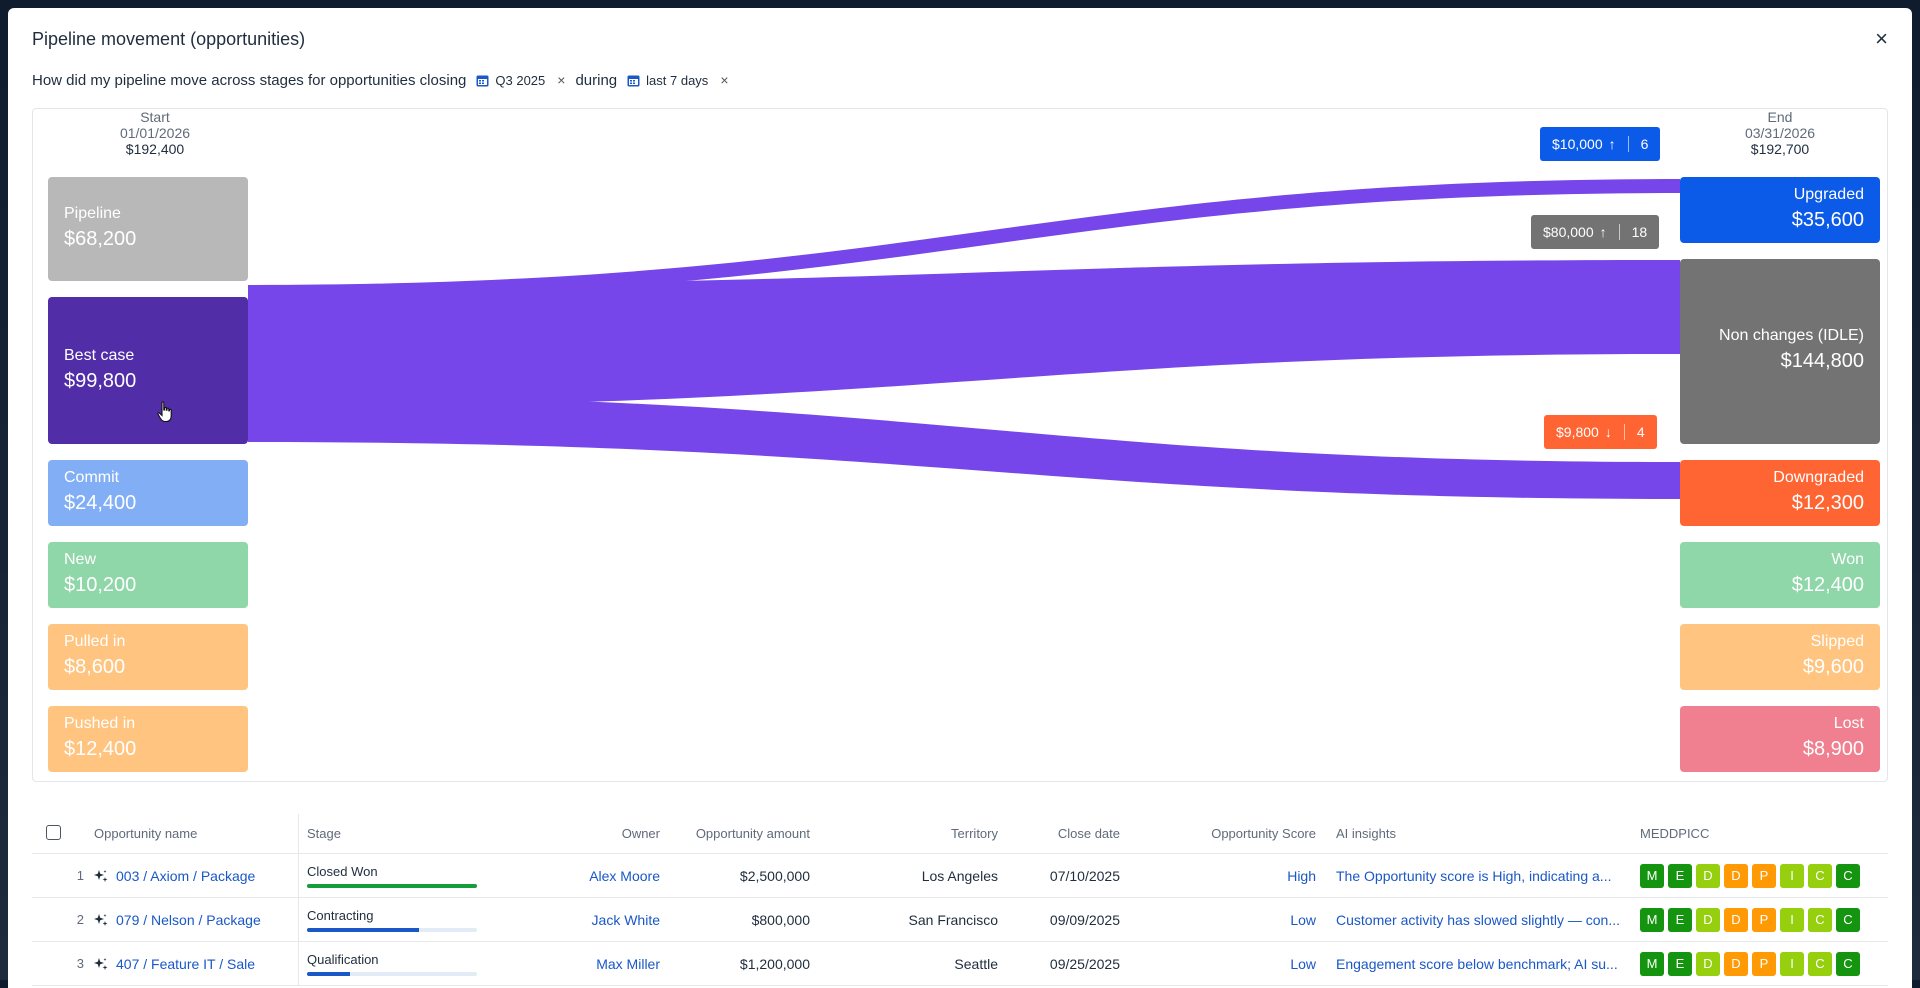 This screenshot has height=988, width=1920. What do you see at coordinates (155, 117) in the screenshot?
I see `start-label: Start` at bounding box center [155, 117].